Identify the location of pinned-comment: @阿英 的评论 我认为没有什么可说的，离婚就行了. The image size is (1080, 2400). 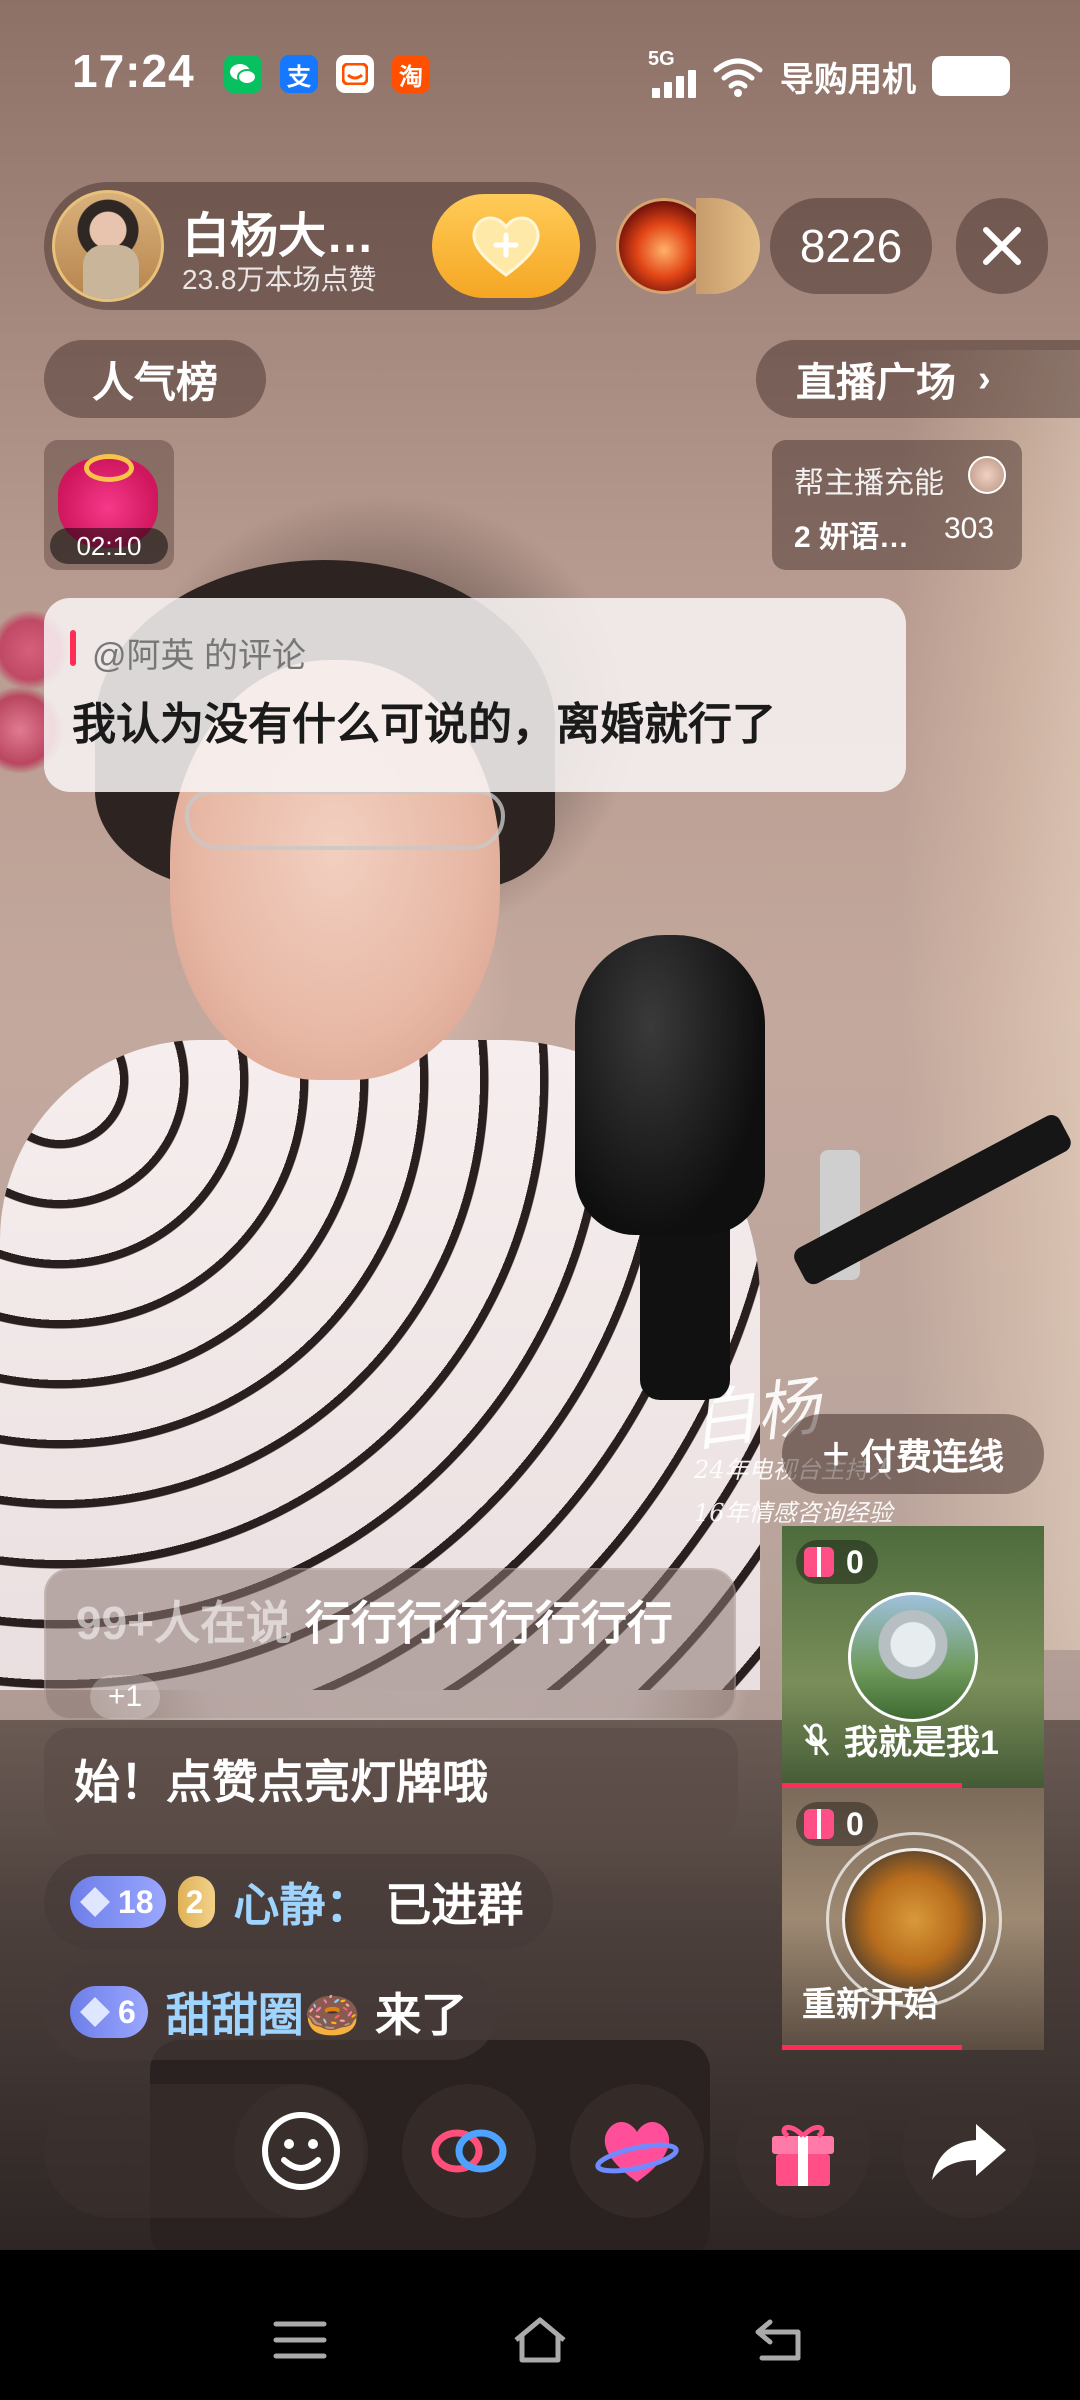
(475, 695).